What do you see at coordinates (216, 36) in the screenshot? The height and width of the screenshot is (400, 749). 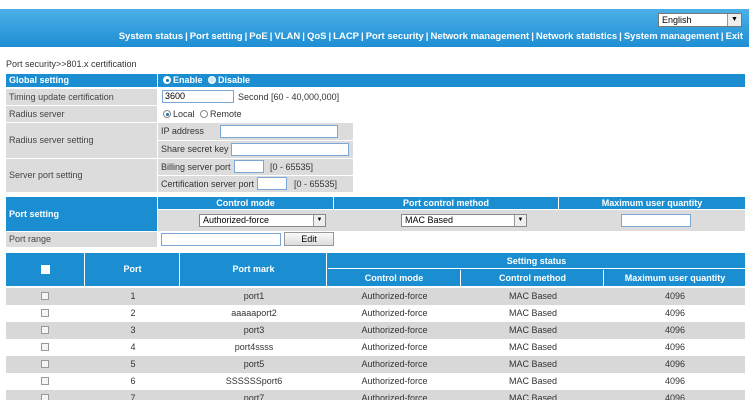 I see `nav-port-setting: Port setting` at bounding box center [216, 36].